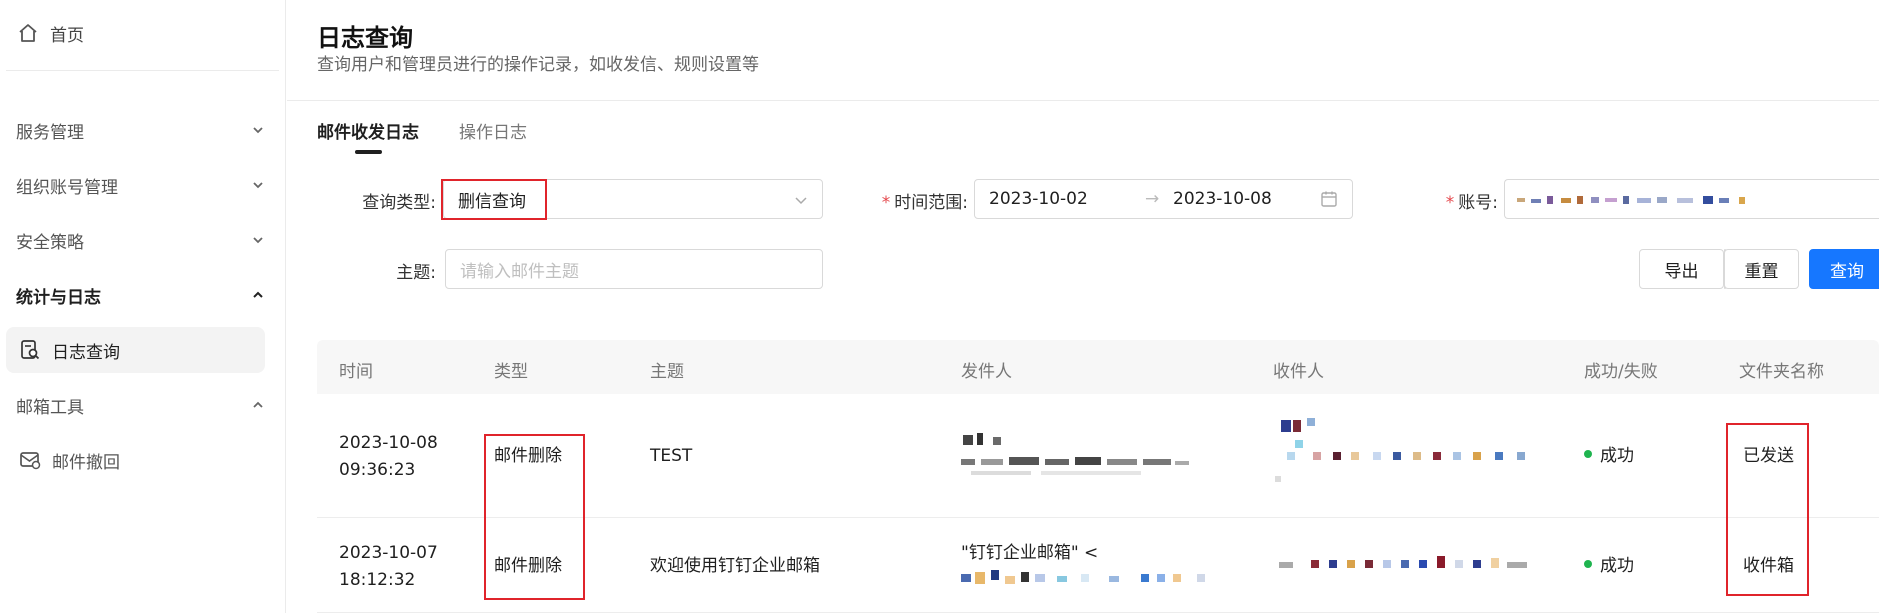 The height and width of the screenshot is (613, 1879). What do you see at coordinates (735, 566) in the screenshot?
I see `row-subject: 欢迎使用钉钉企业邮箱` at bounding box center [735, 566].